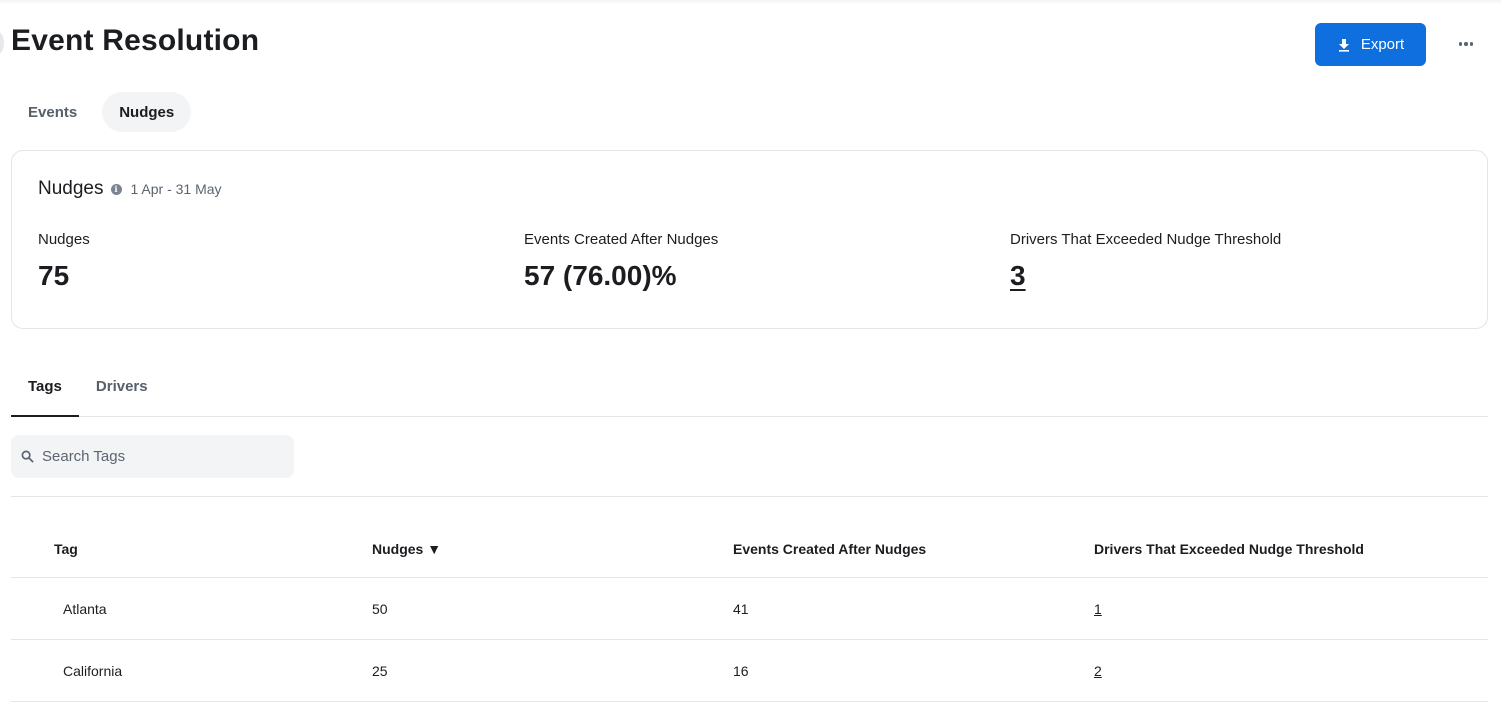 This screenshot has width=1501, height=705. Describe the element at coordinates (1291, 549) in the screenshot. I see `column-header-drivers-exceeded: Drivers That Exceeded Nudge Threshold` at that location.